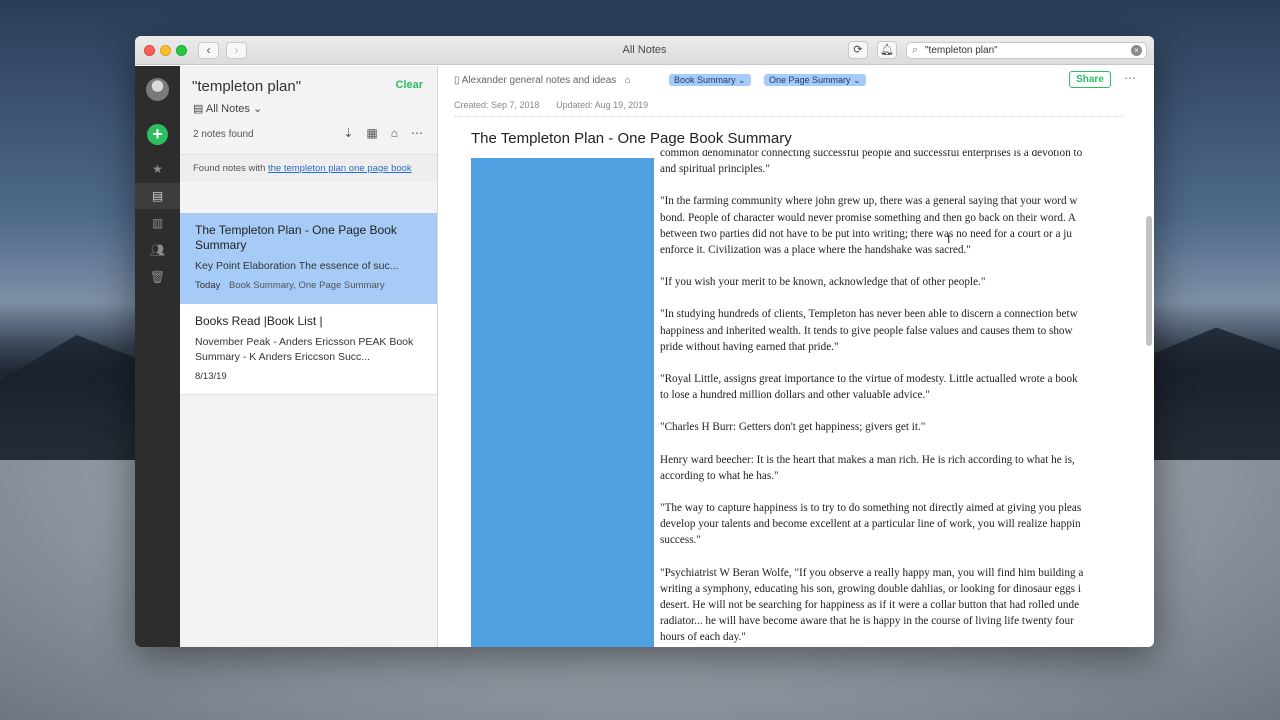 Image resolution: width=1280 pixels, height=720 pixels. Describe the element at coordinates (705, 80) in the screenshot. I see `tag-label: Book Summary` at that location.